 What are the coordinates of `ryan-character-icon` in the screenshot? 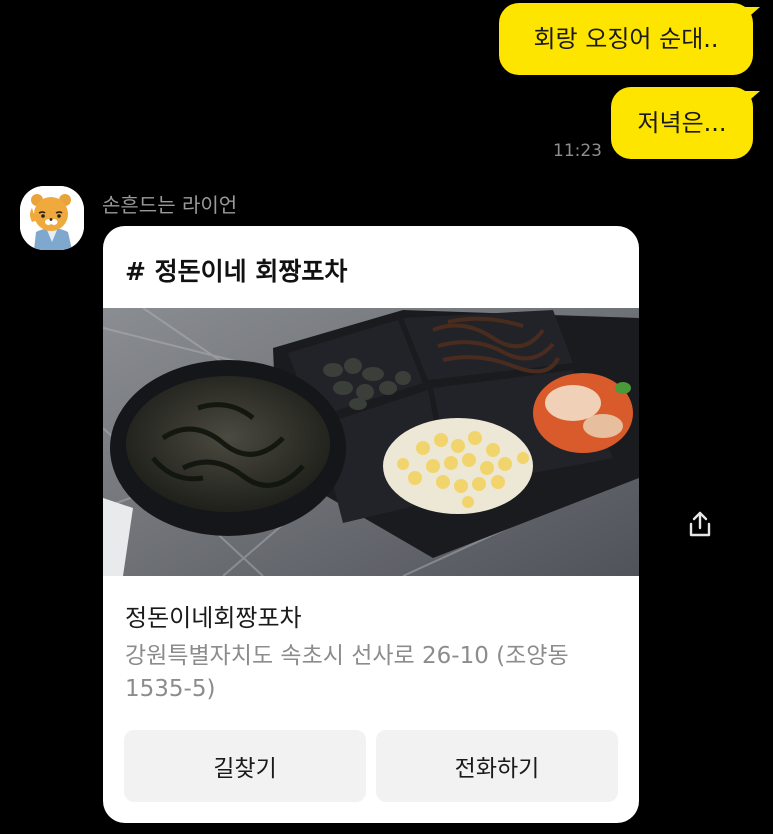 It's located at (52, 218).